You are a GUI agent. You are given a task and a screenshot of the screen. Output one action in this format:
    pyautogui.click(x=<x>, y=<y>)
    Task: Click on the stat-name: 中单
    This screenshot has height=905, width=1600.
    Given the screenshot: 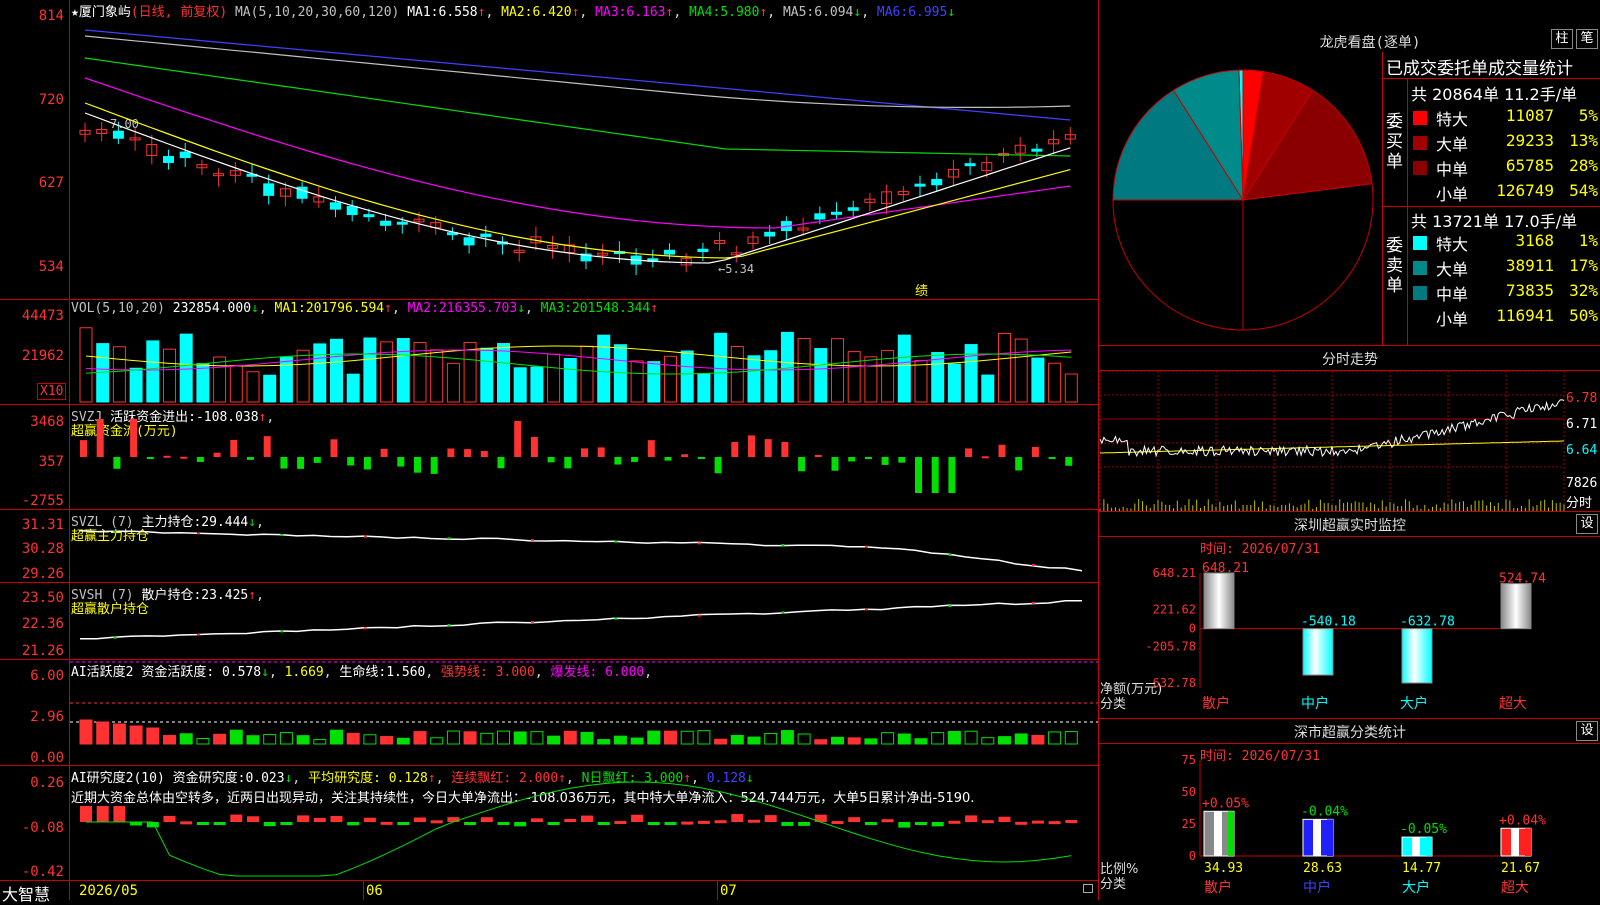 What is the action you would take?
    pyautogui.click(x=1452, y=169)
    